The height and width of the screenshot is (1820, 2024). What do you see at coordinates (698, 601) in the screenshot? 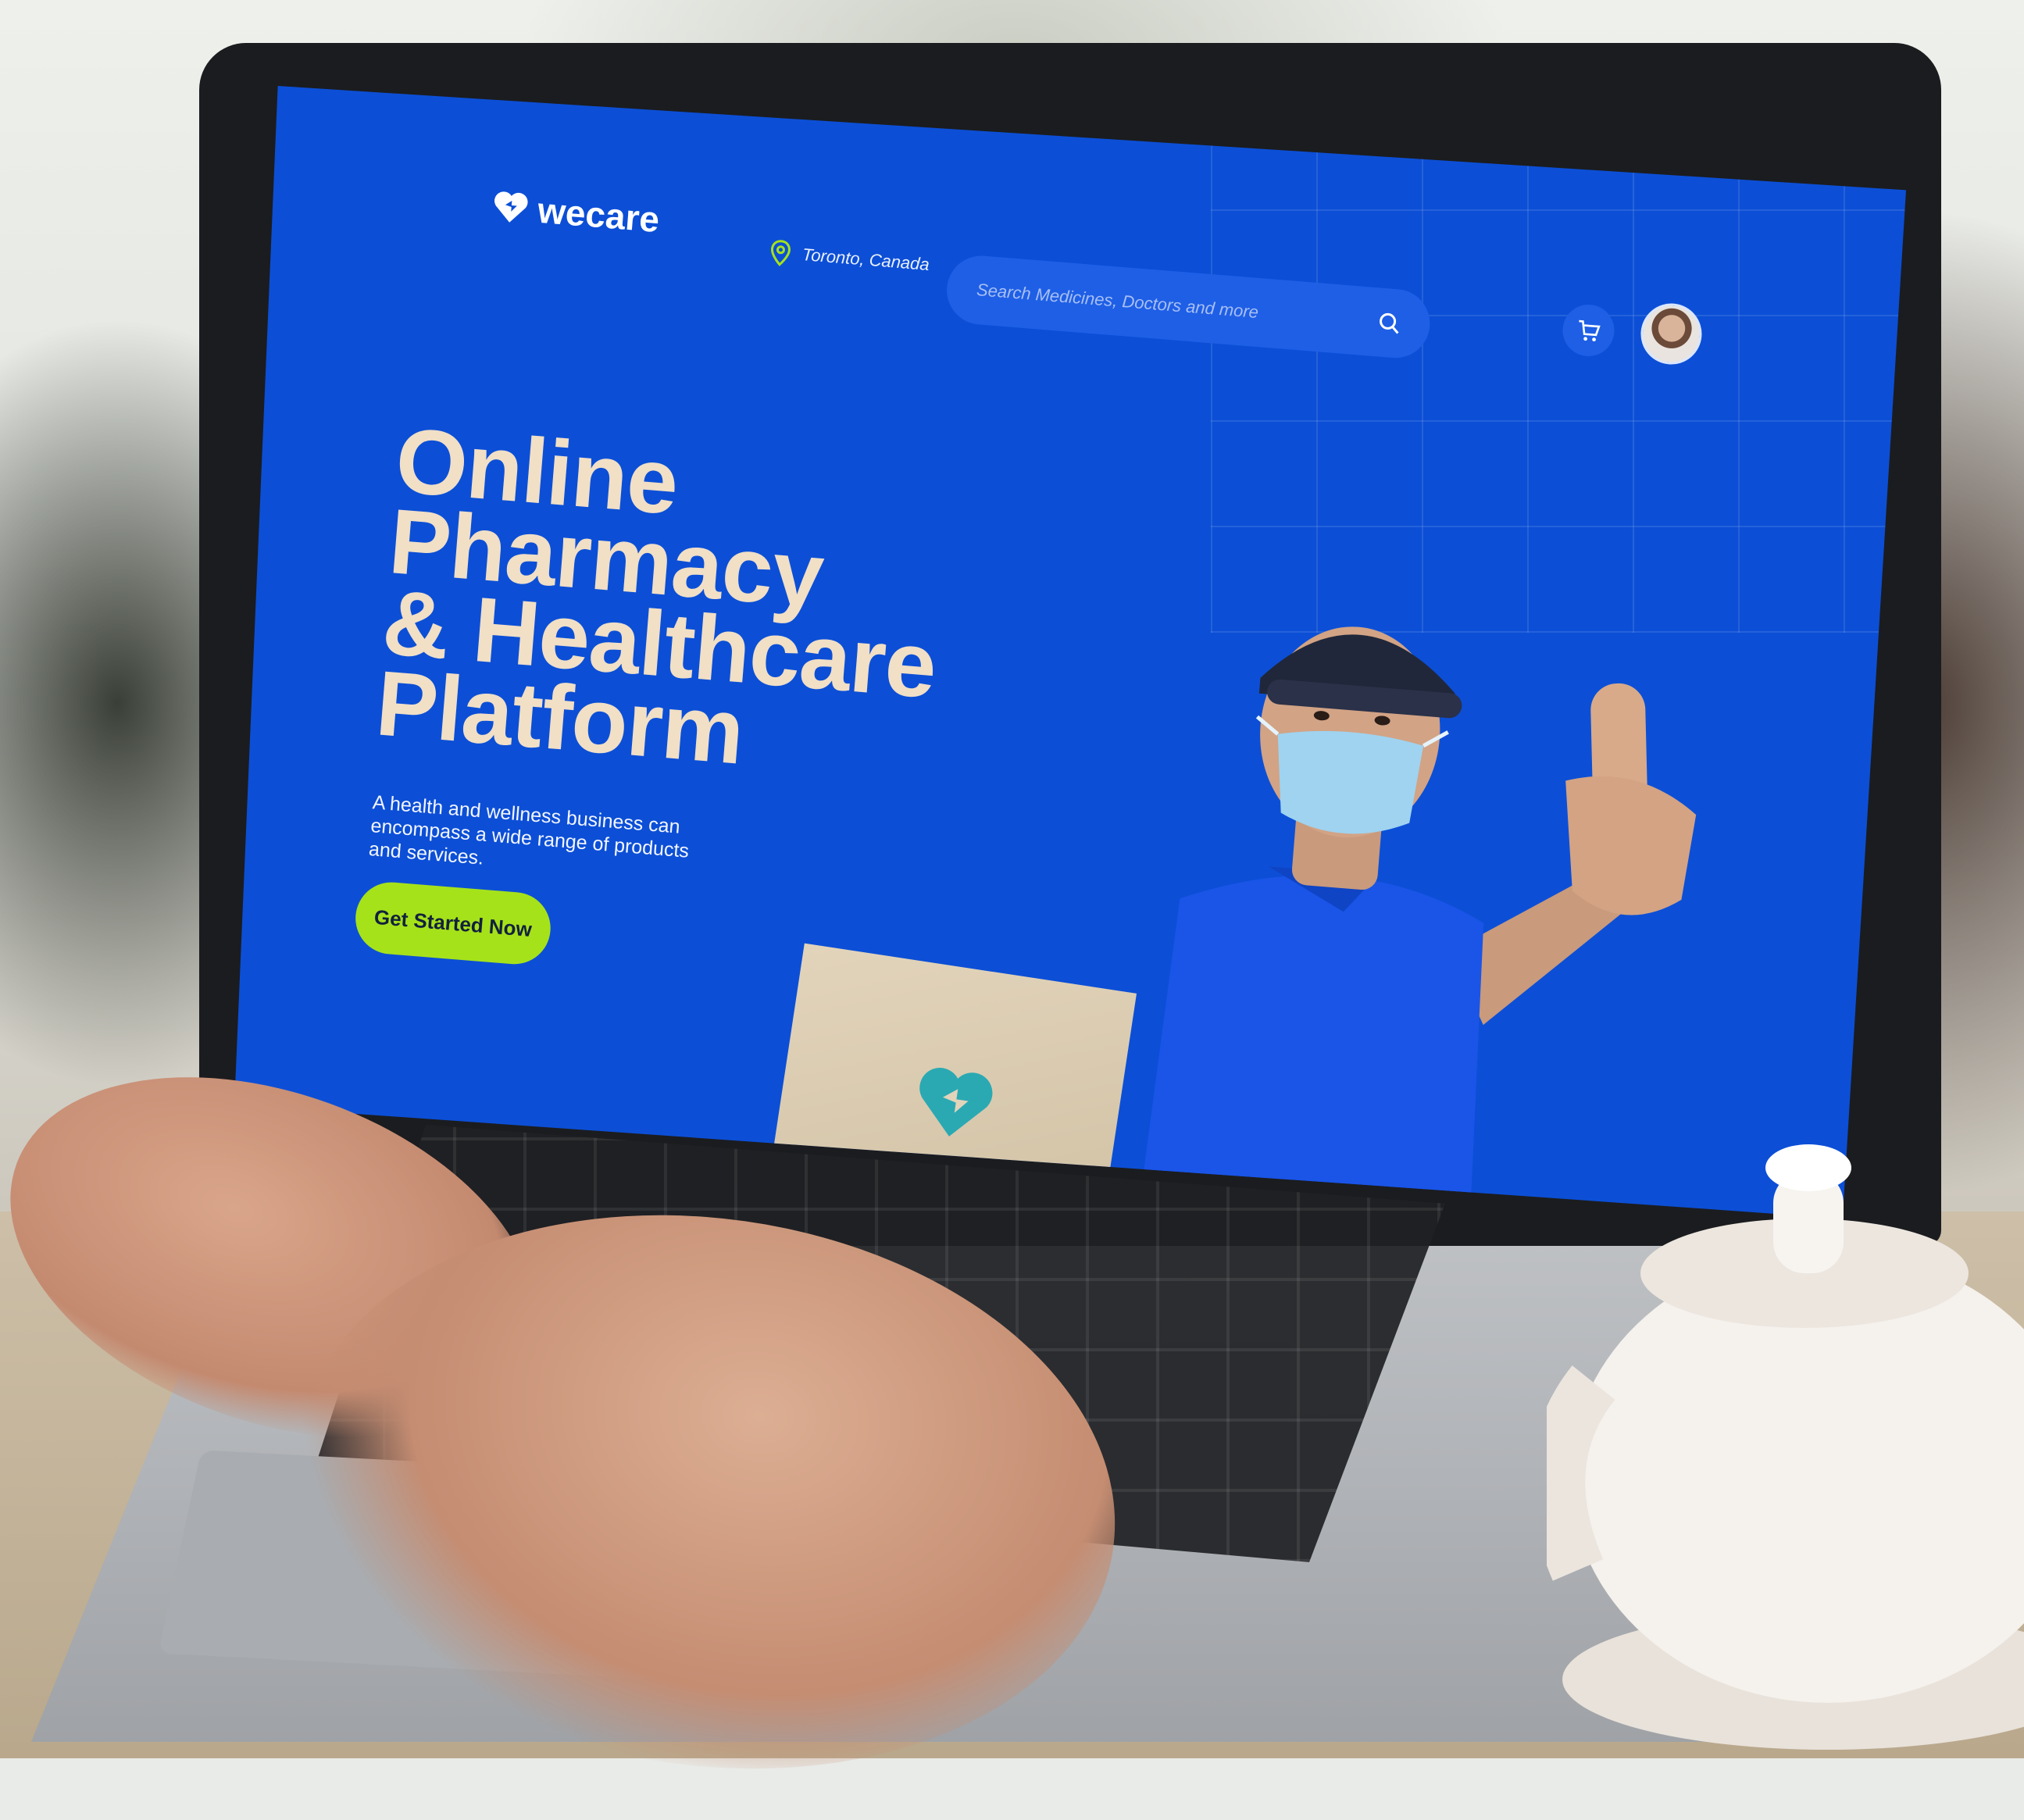
I see `hero-title: Online Pharmacy & Healthcare Platform` at bounding box center [698, 601].